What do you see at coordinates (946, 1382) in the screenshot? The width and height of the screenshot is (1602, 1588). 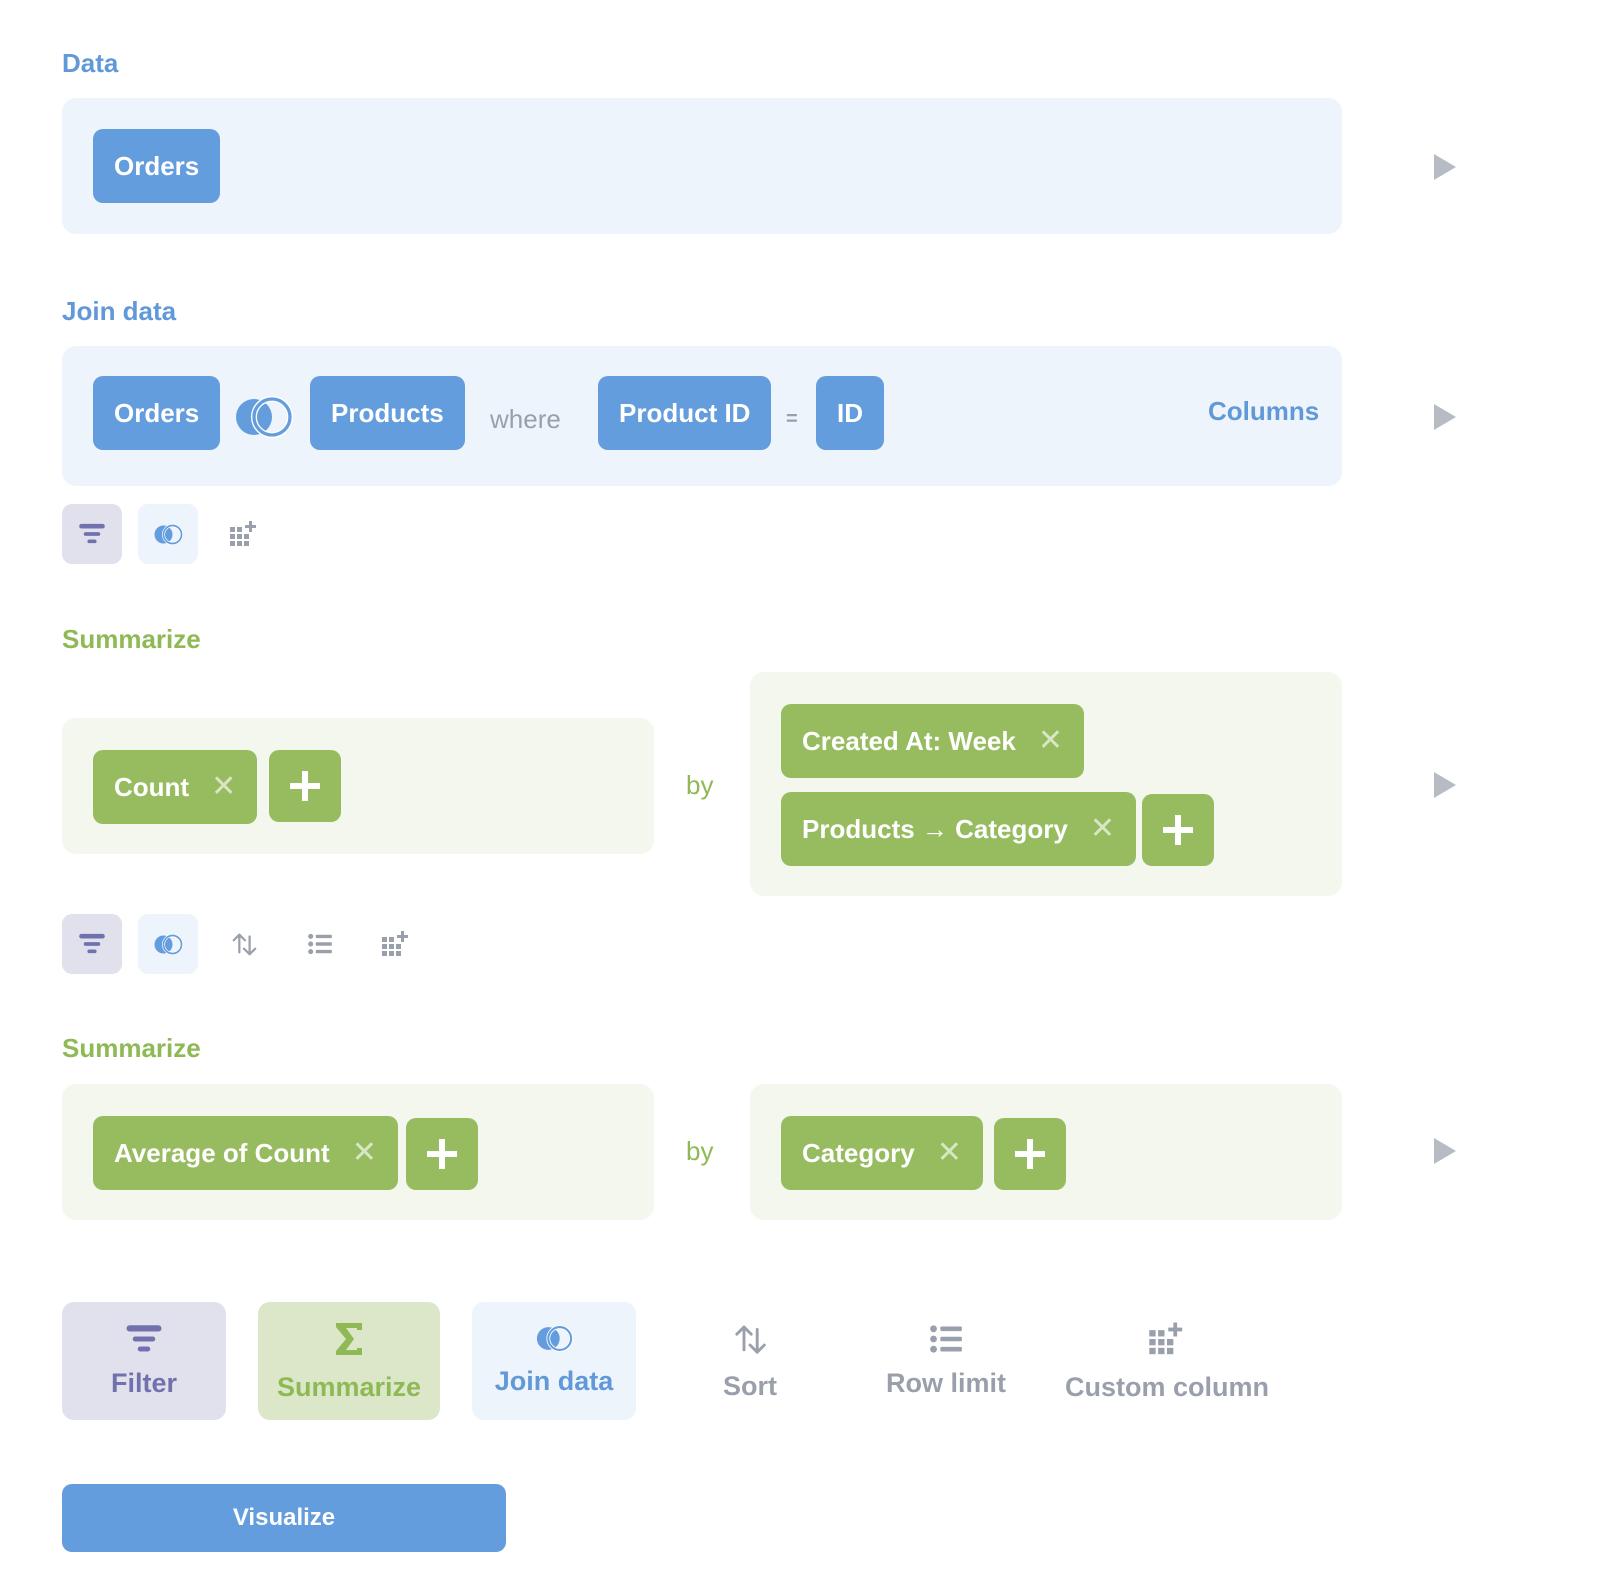 I see `row-limit-action-label: Row limit` at bounding box center [946, 1382].